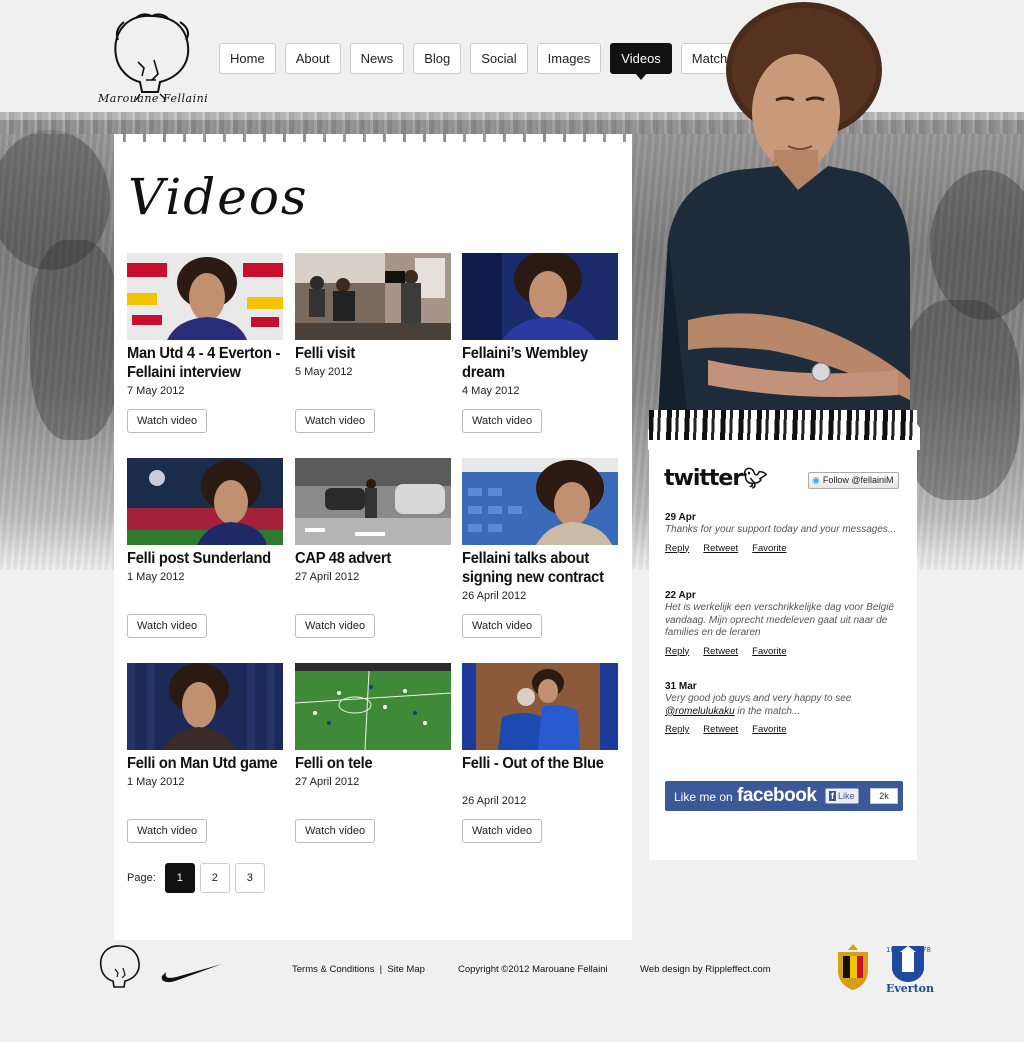 The image size is (1024, 1042). Describe the element at coordinates (205, 558) in the screenshot. I see `video-title: Felli post Sunderland` at that location.